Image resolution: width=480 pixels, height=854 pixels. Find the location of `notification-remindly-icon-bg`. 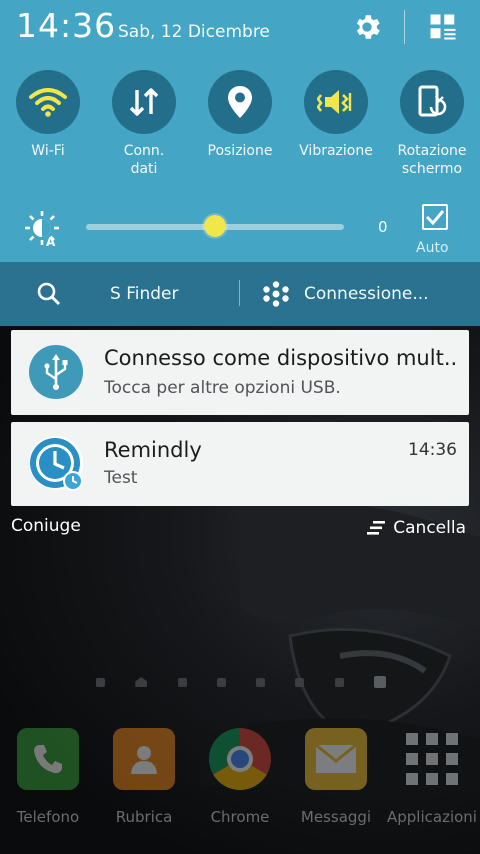

notification-remindly-icon-bg is located at coordinates (56, 463).